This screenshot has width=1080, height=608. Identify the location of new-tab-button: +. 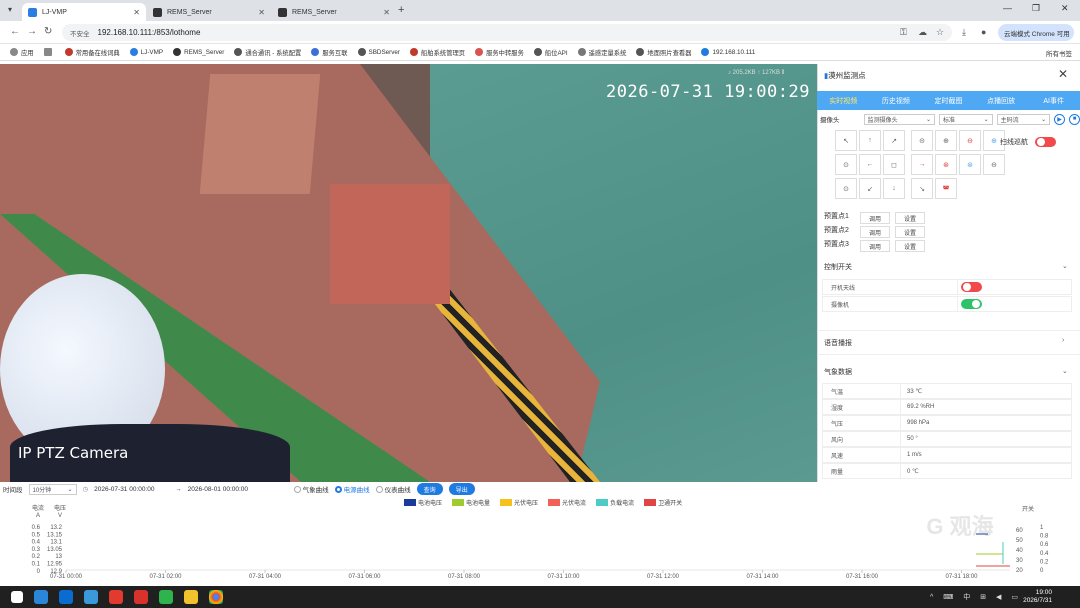
(401, 10).